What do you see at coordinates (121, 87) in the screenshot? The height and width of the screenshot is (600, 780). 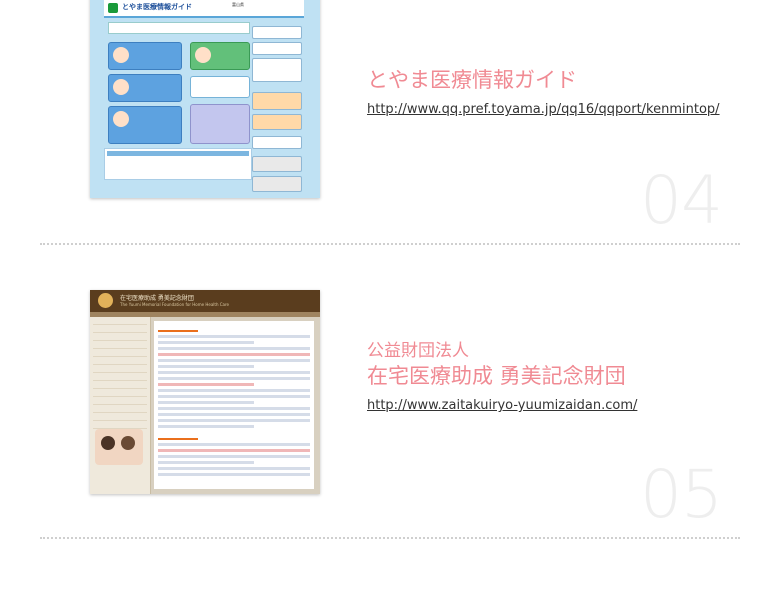 I see `patient-icon` at bounding box center [121, 87].